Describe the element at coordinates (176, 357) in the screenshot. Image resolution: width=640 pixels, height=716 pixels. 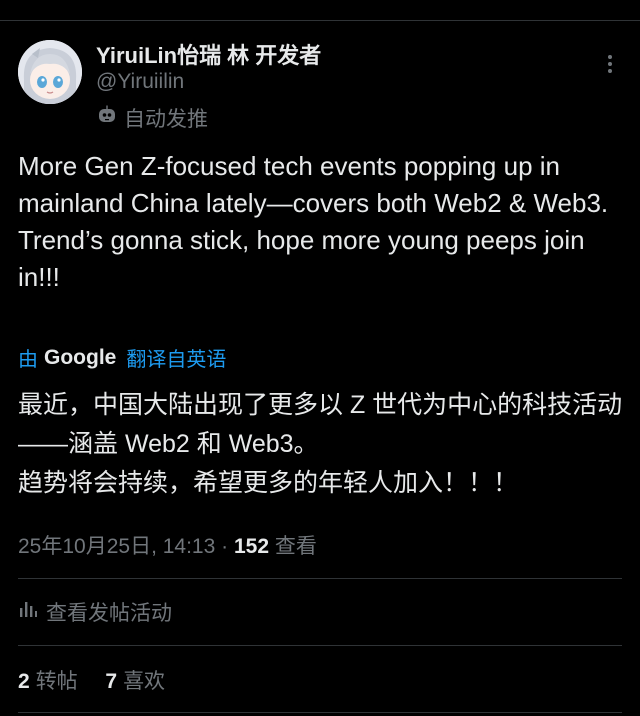
I see `translated-from-english-link: 翻译自英语` at that location.